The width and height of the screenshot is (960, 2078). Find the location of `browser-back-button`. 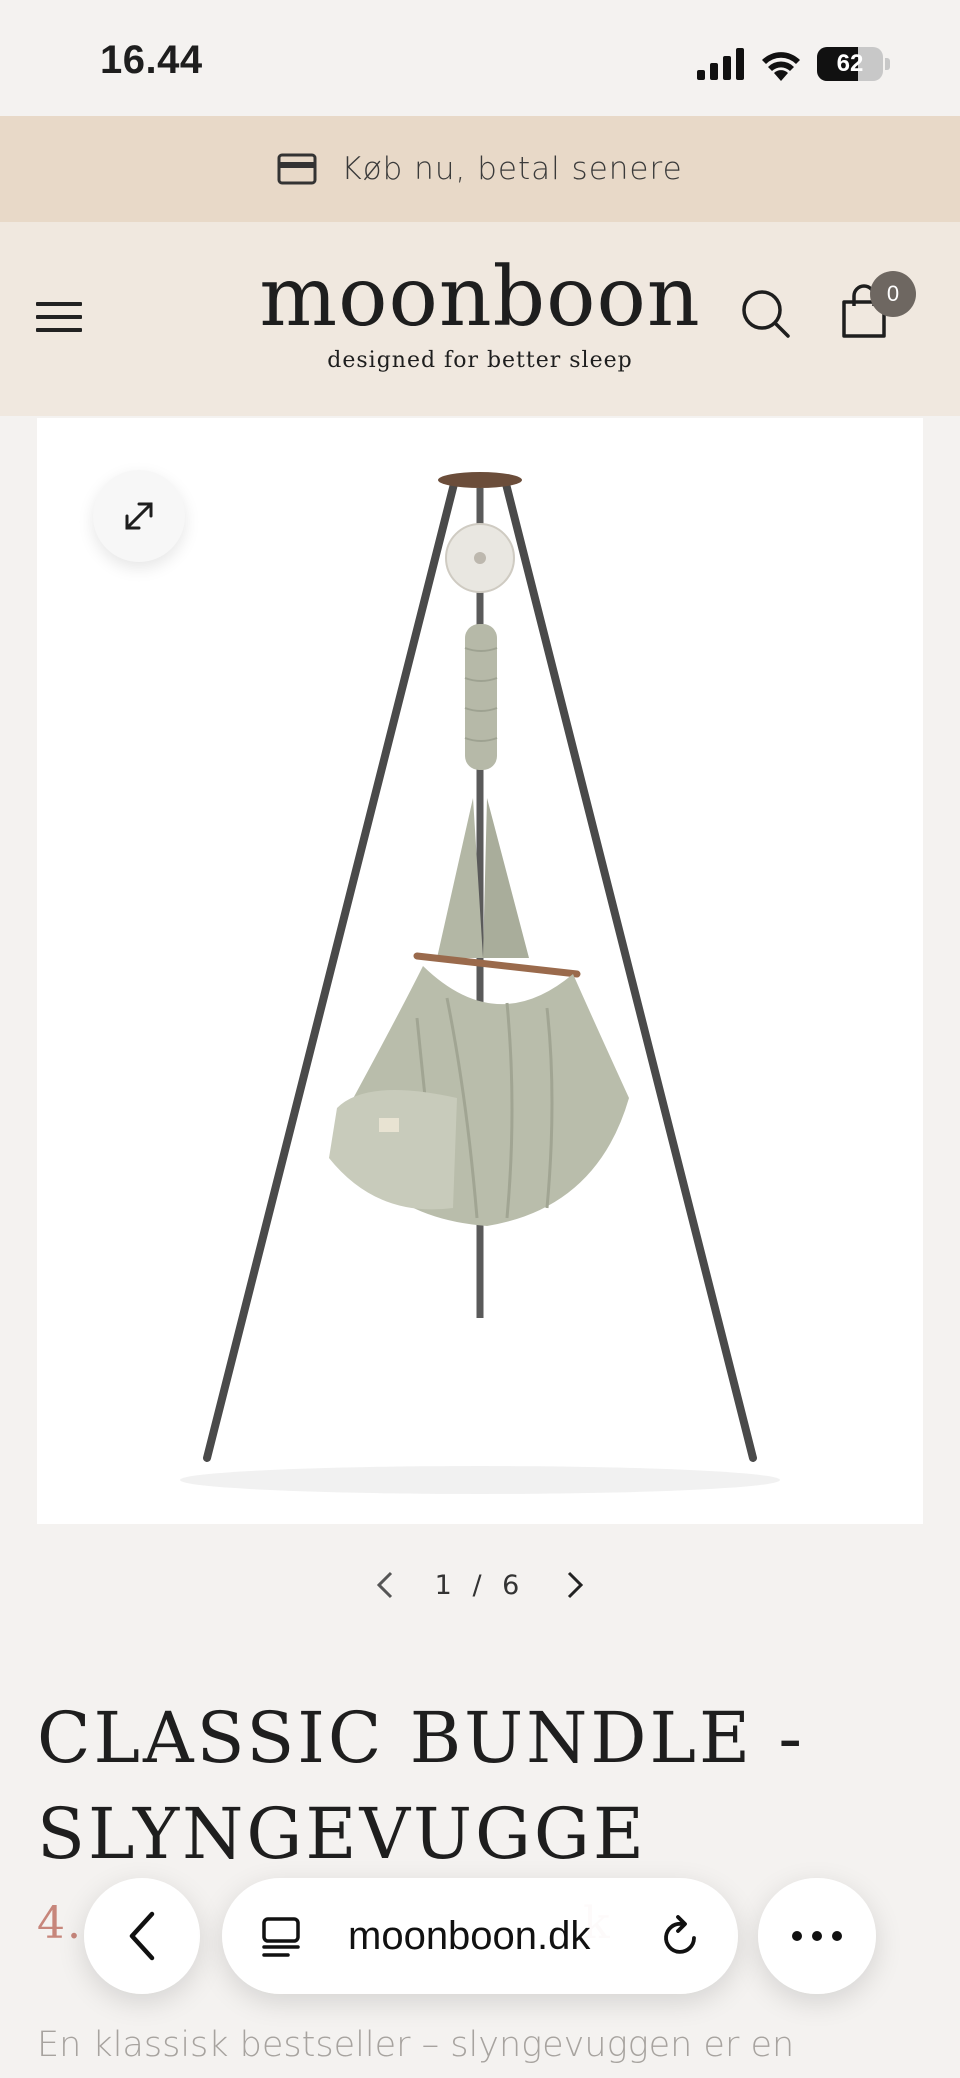

browser-back-button is located at coordinates (142, 1936).